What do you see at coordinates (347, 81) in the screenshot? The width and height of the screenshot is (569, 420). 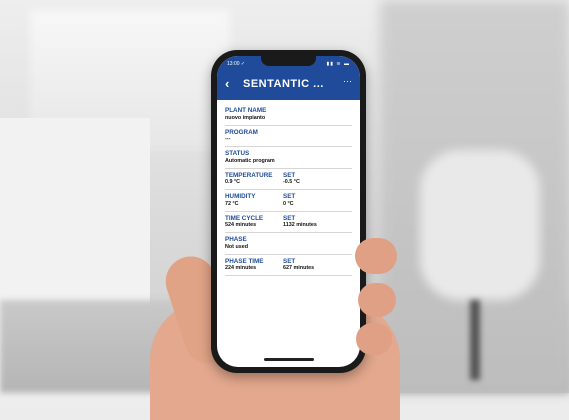 I see `more-icon: ···` at bounding box center [347, 81].